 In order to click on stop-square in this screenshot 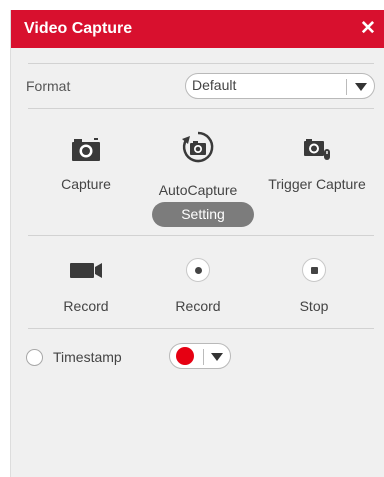, I will do `click(314, 270)`.